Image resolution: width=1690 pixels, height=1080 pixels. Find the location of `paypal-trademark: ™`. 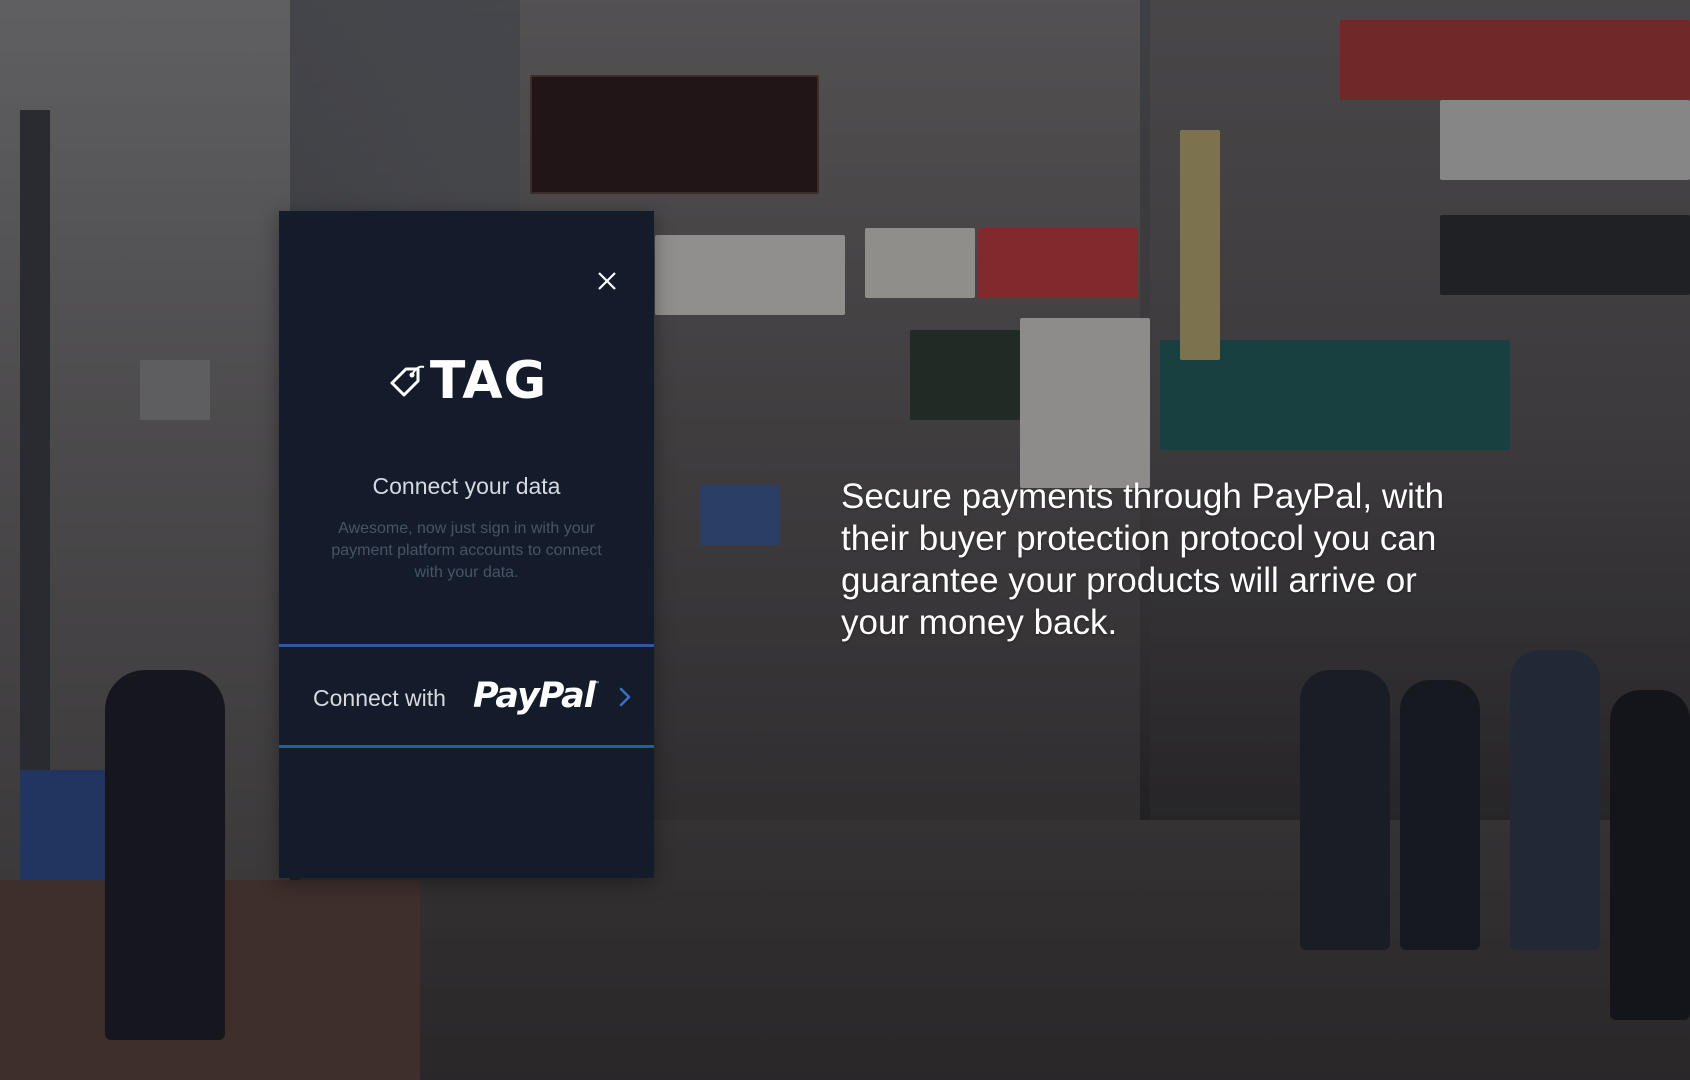

paypal-trademark: ™ is located at coordinates (596, 684).